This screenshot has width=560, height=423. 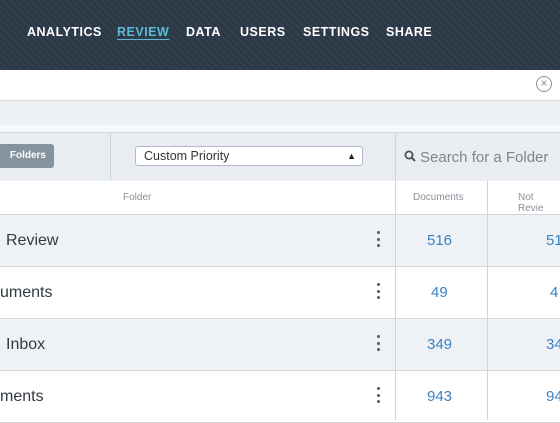 What do you see at coordinates (203, 32) in the screenshot?
I see `nav-data: DATA` at bounding box center [203, 32].